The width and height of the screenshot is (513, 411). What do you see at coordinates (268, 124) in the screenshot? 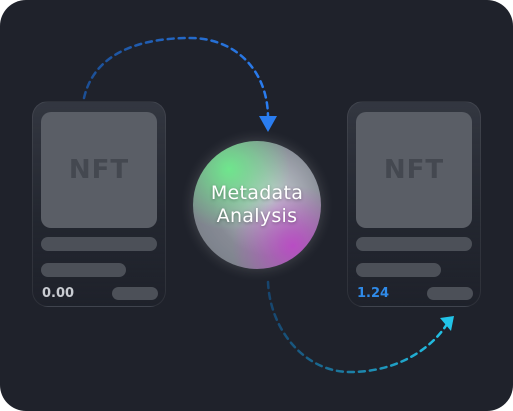
I see `top-arrowhead` at bounding box center [268, 124].